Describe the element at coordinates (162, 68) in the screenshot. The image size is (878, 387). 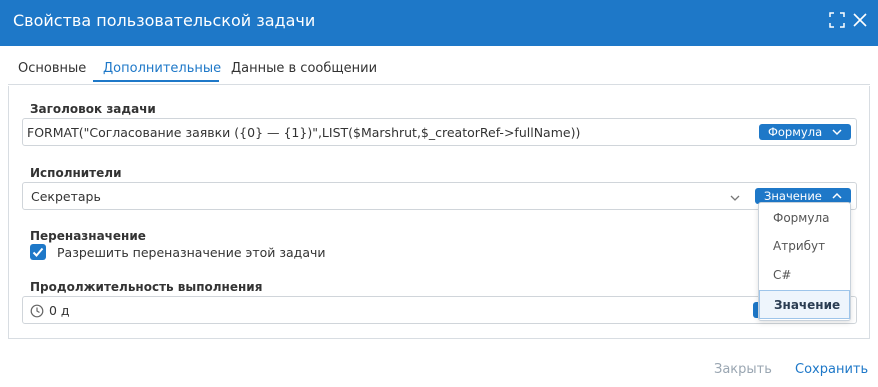
I see `tab-additional: Дополнительные` at that location.